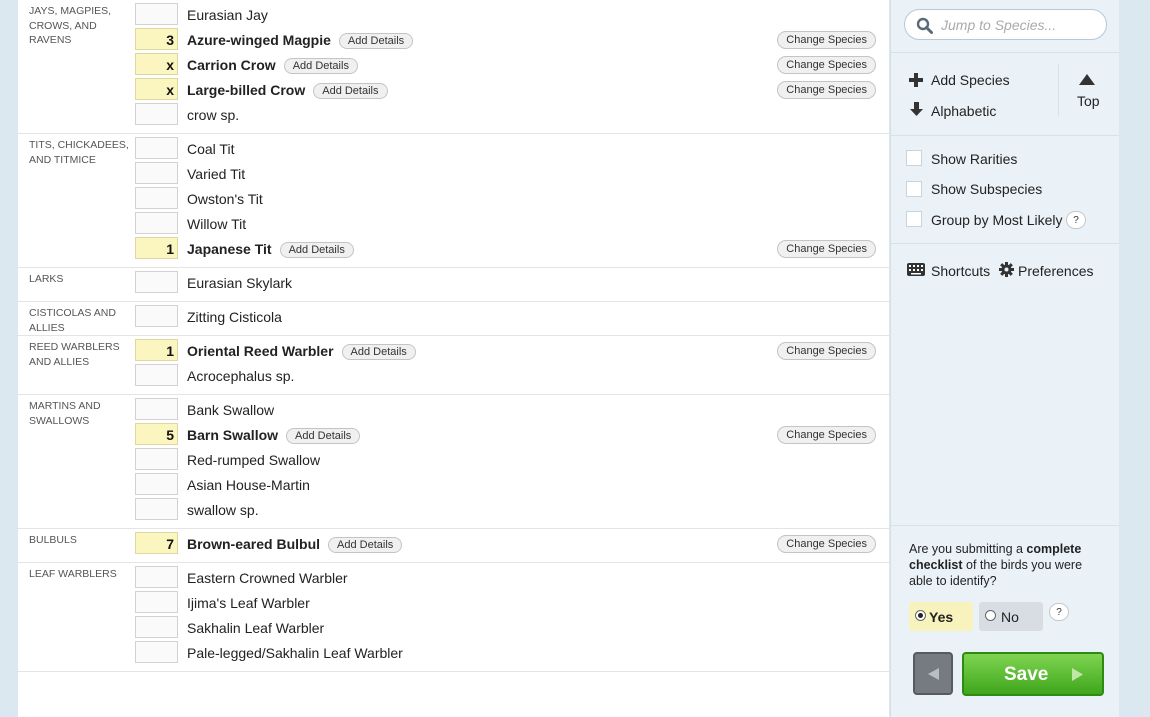  I want to click on species-label: Varied Tit, so click(216, 174).